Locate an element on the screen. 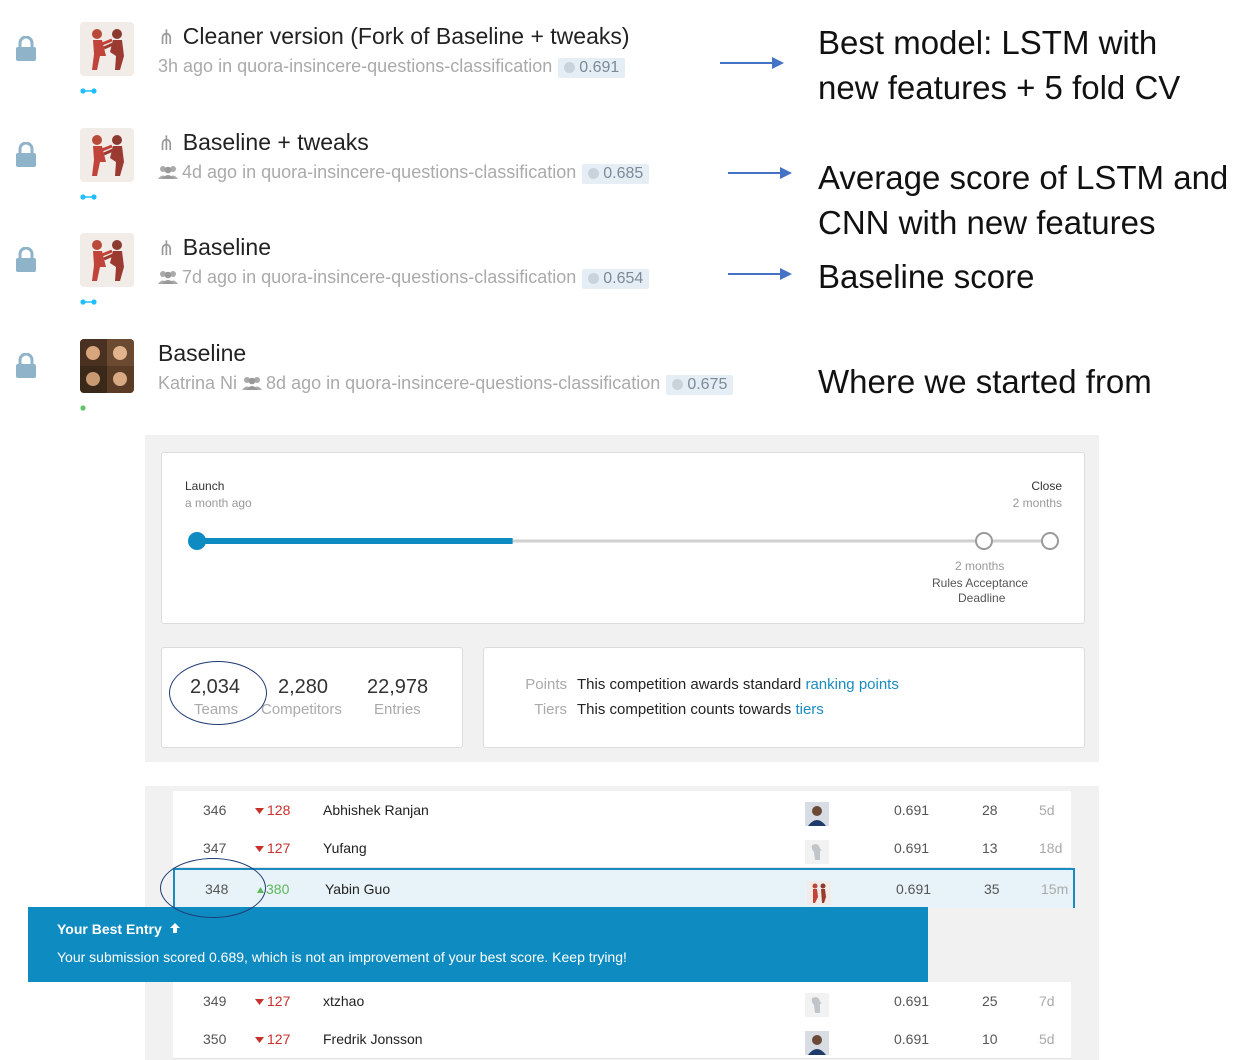 This screenshot has width=1260, height=1060. rank-change-value: 380 is located at coordinates (278, 889).